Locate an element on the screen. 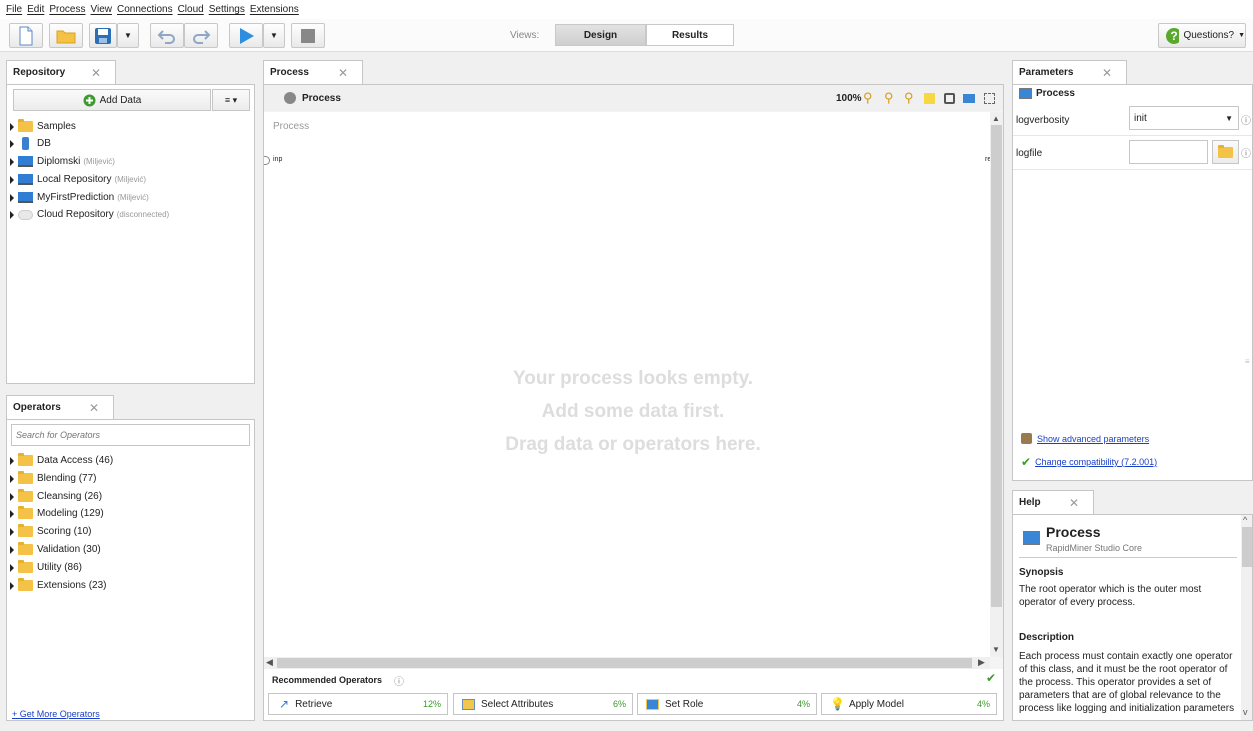  menu-settings: Settings is located at coordinates (227, 9).